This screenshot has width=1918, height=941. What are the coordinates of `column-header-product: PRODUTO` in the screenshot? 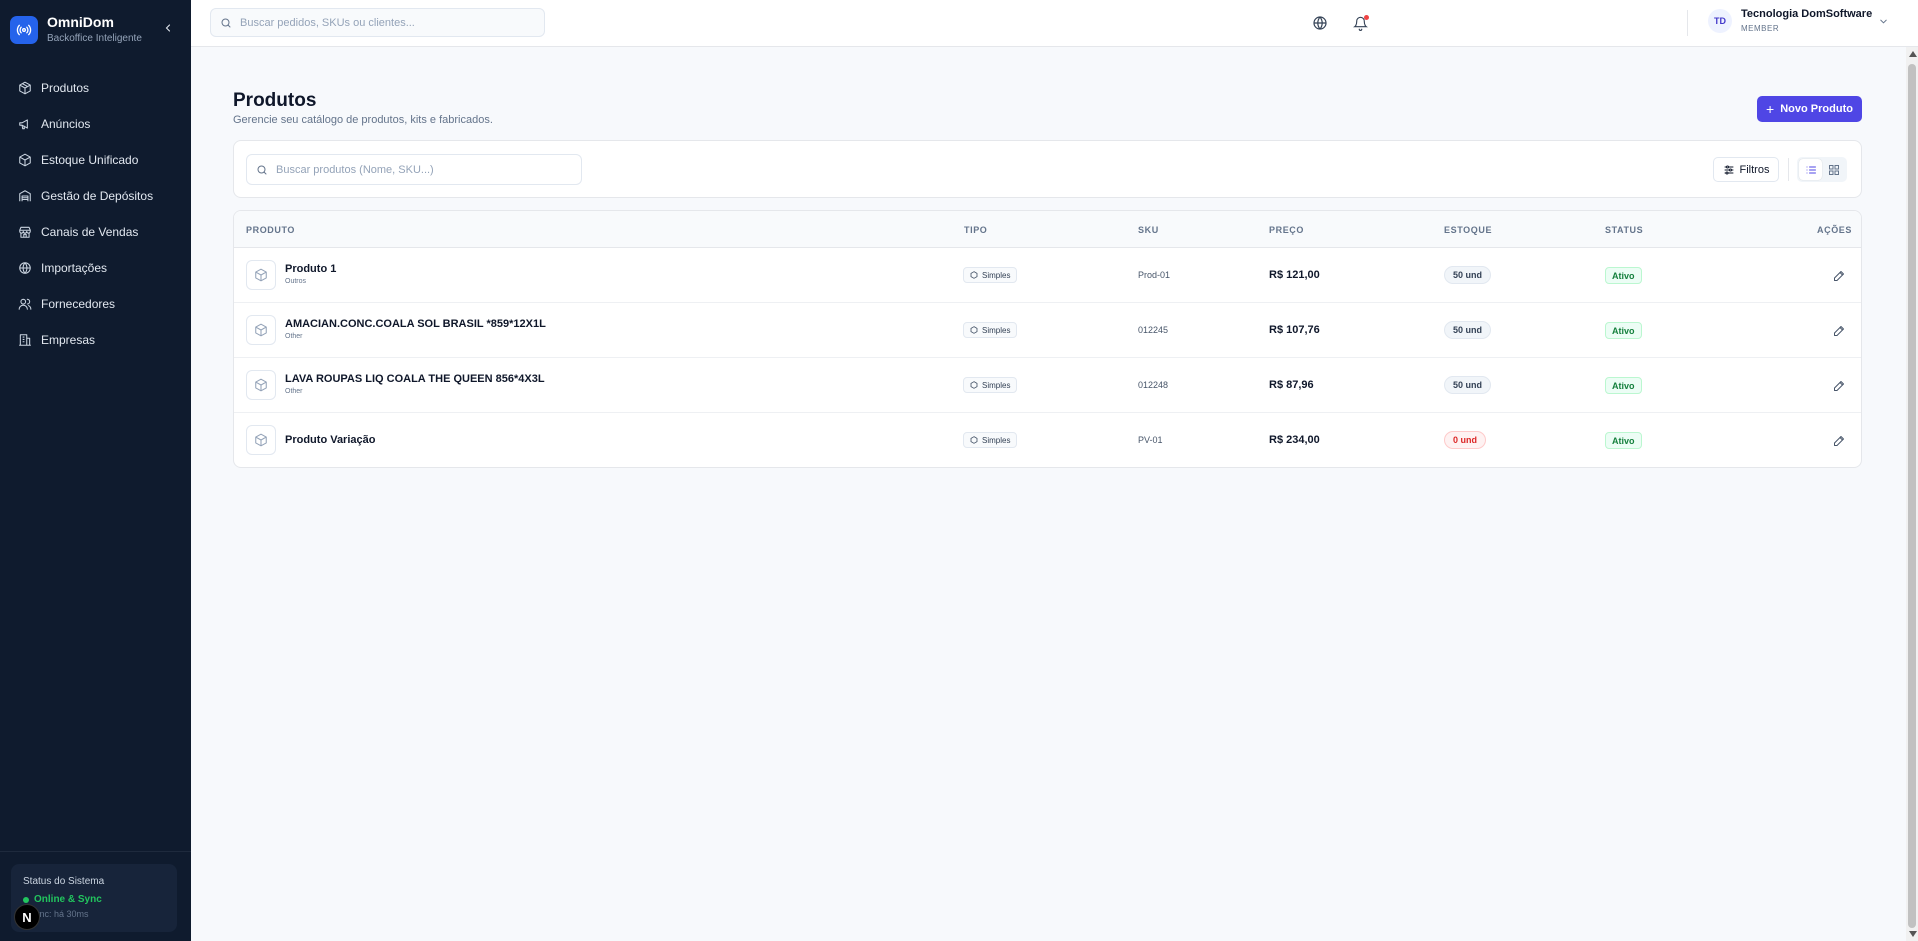 It's located at (270, 230).